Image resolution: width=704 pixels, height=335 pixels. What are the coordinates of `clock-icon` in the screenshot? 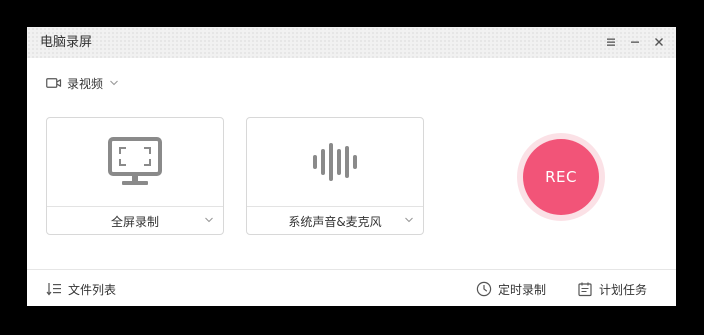 It's located at (484, 289).